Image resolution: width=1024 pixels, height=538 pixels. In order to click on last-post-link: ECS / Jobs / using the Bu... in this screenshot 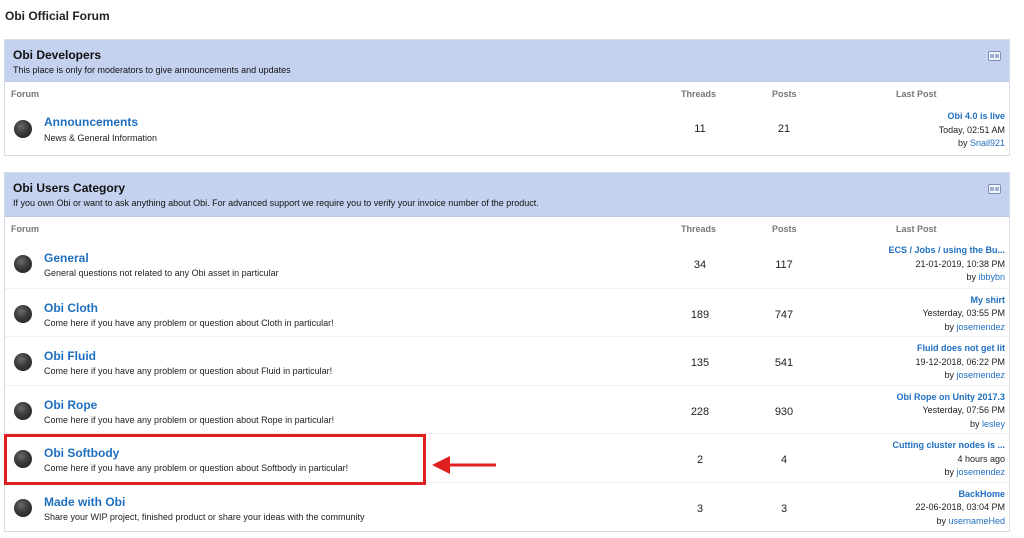, I will do `click(930, 251)`.